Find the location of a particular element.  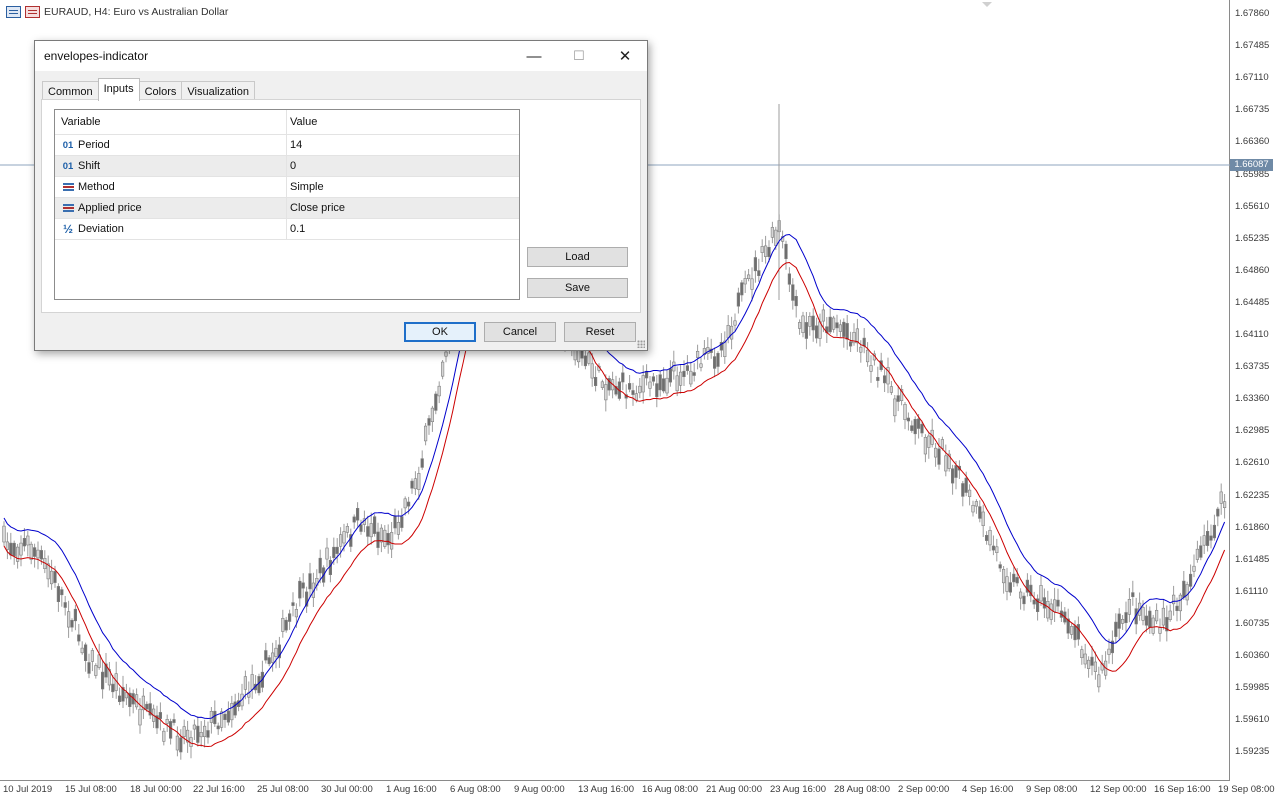

close-icon: ✕ is located at coordinates (625, 56).